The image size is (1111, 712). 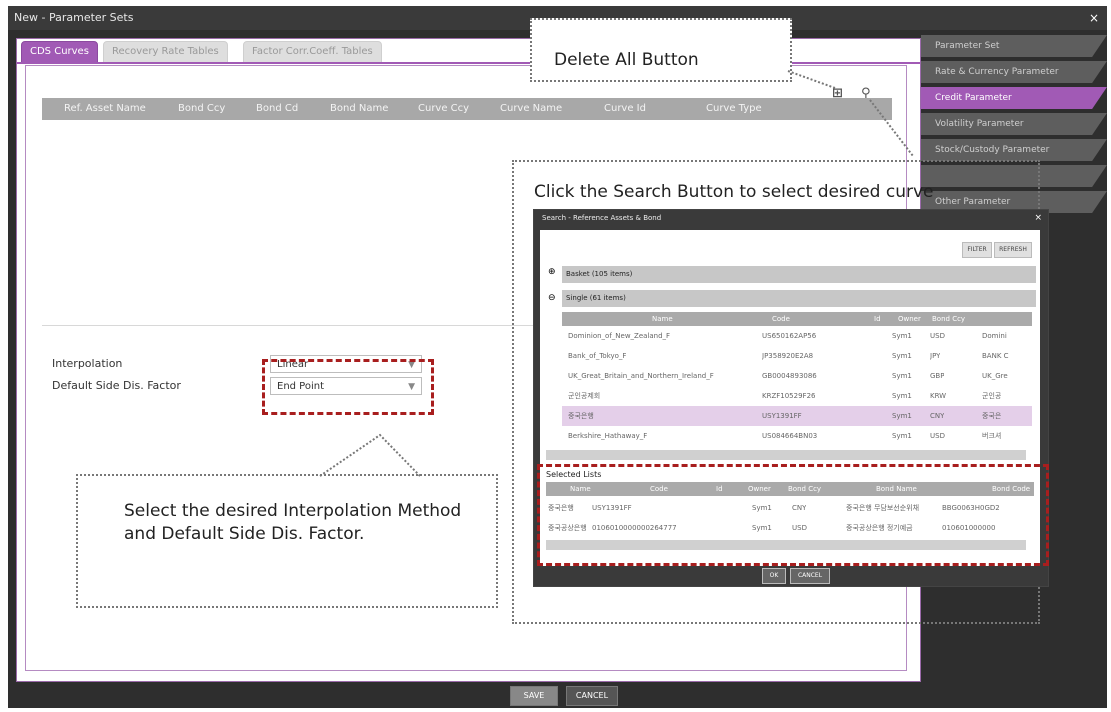 I want to click on interpolation-label: Interpolation, so click(x=87, y=363).